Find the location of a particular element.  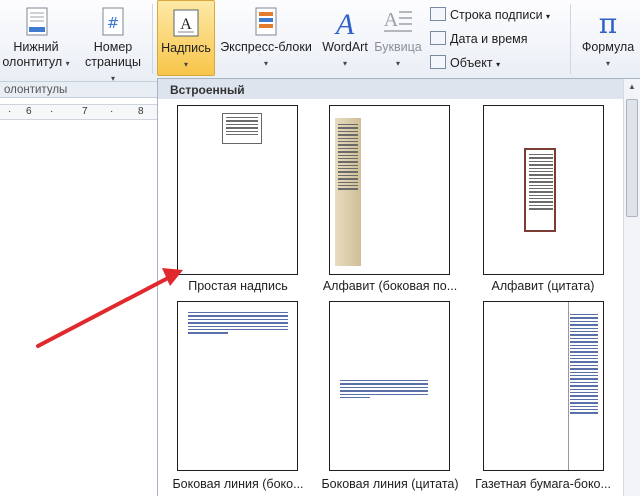

dropcap-icon: A is located at coordinates (398, 22).